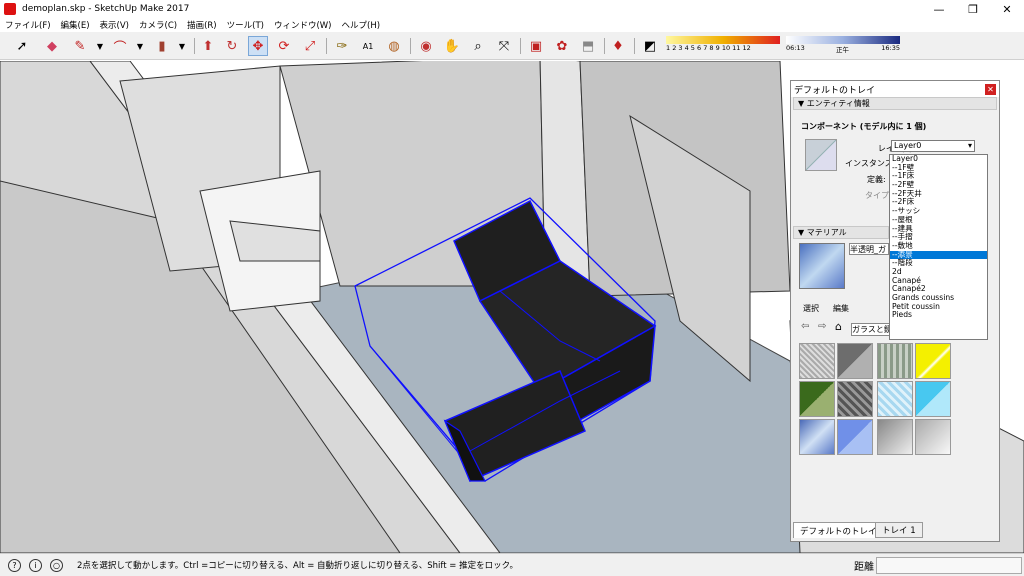  I want to click on extensions-icon: ✿, so click(562, 46).